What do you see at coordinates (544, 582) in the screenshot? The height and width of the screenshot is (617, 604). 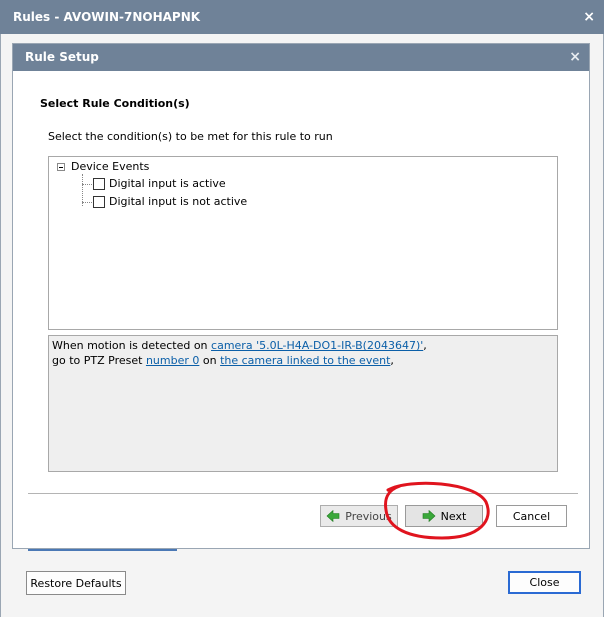 I see `close-button: Close` at bounding box center [544, 582].